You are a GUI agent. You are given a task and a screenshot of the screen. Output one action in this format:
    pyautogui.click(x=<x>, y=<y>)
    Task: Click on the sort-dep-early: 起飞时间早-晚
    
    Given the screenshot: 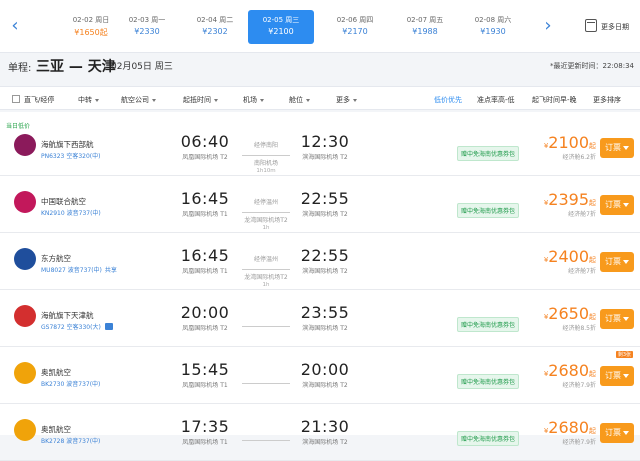 What is the action you would take?
    pyautogui.click(x=554, y=100)
    